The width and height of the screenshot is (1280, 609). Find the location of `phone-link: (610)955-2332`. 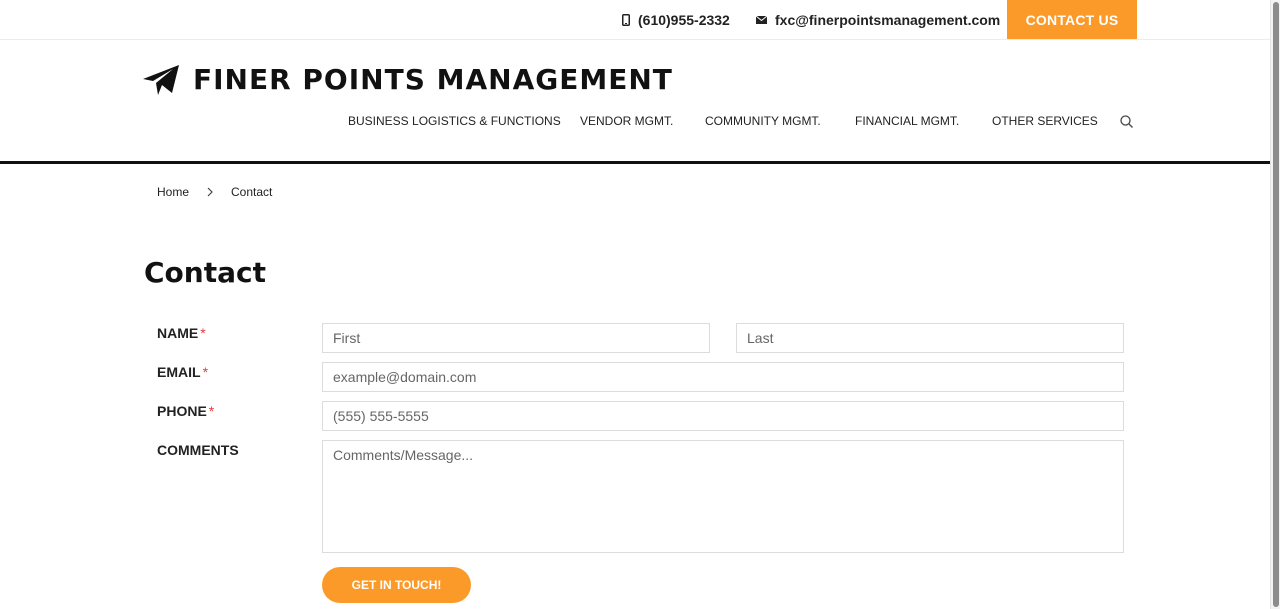

phone-link: (610)955-2332 is located at coordinates (676, 20).